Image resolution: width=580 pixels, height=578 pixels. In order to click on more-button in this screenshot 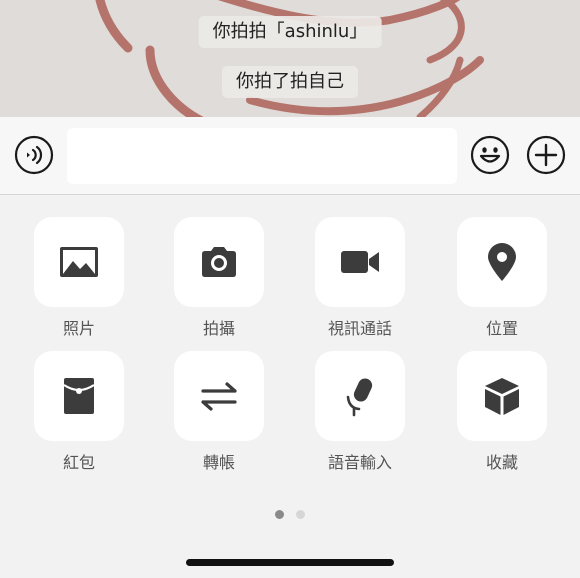, I will do `click(546, 155)`.